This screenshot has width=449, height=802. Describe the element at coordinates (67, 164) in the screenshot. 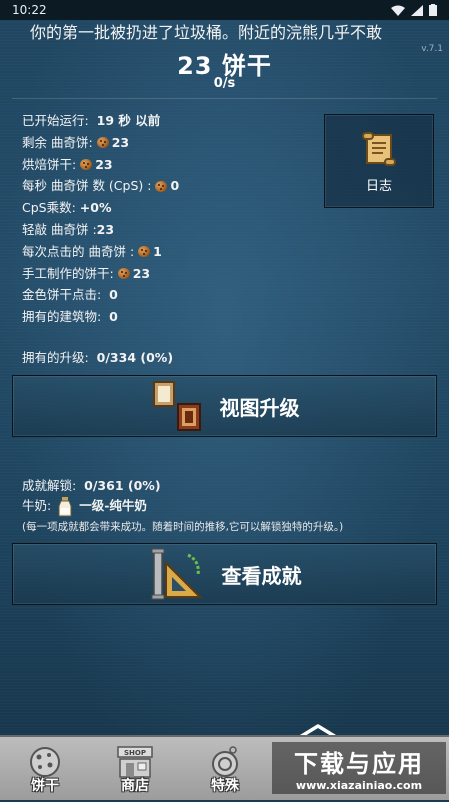

I see `stat-row: 烘焙饼干: 23` at that location.